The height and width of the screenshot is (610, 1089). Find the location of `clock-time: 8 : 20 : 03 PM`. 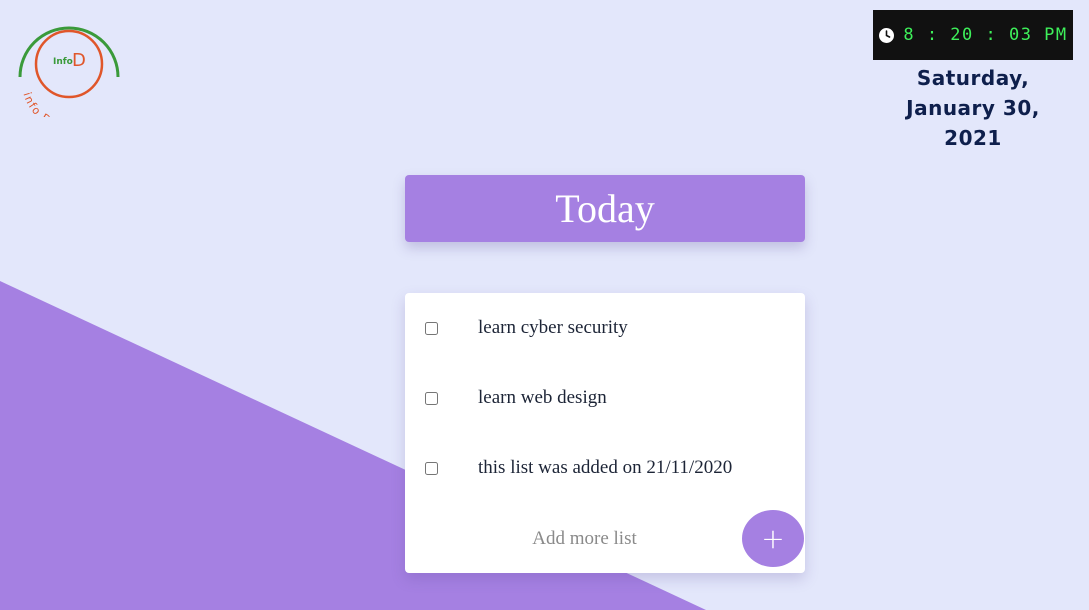

clock-time: 8 : 20 : 03 PM is located at coordinates (985, 35).